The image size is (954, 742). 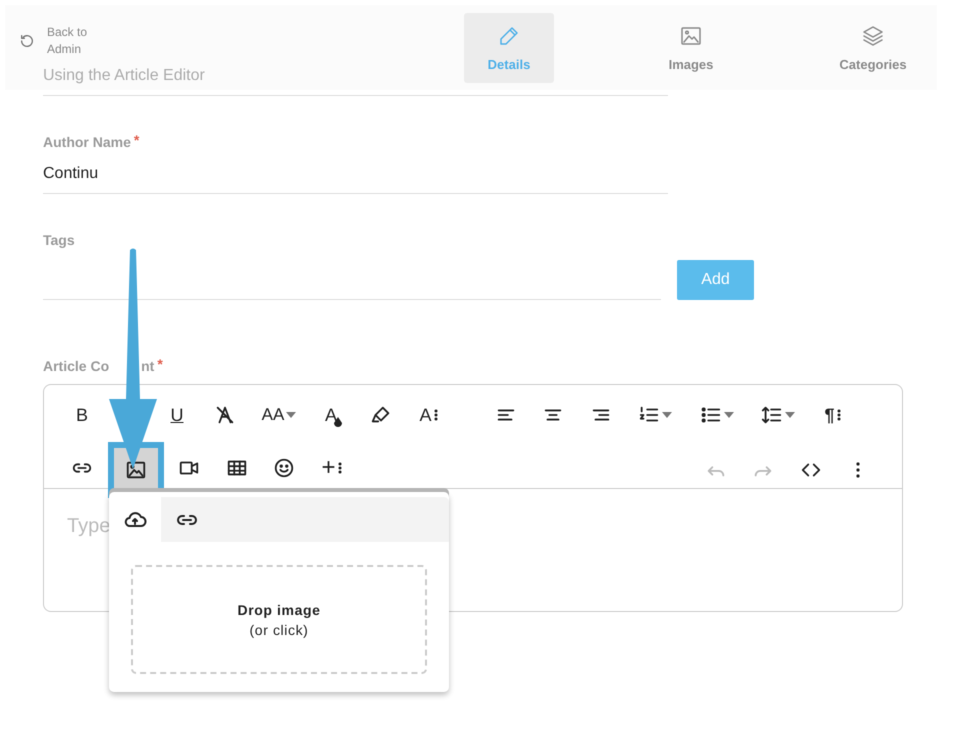 I want to click on image-dropzone: Drop image (or click), so click(x=279, y=619).